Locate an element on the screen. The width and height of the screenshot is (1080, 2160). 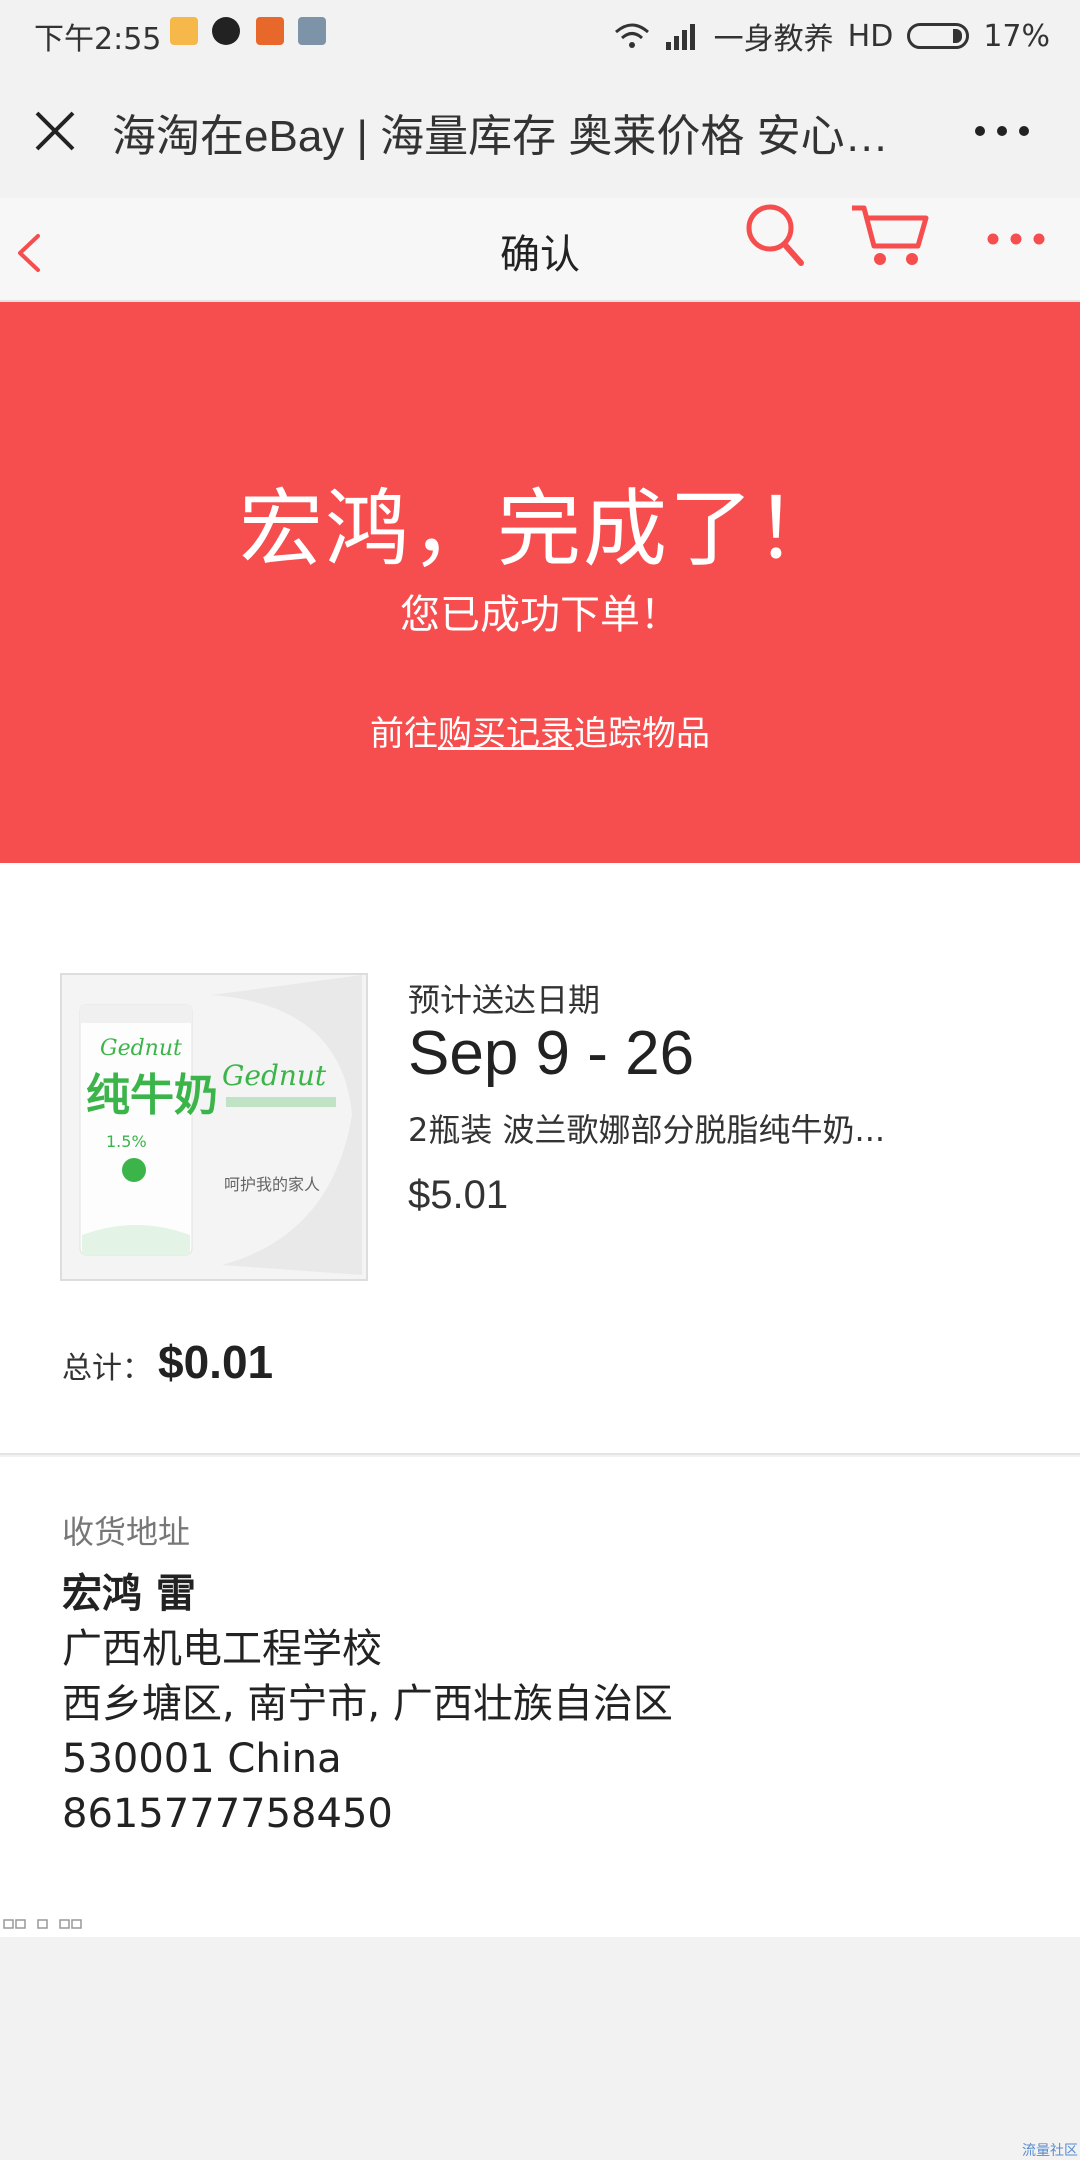
watermark: 流量社区 is located at coordinates (1050, 2151).